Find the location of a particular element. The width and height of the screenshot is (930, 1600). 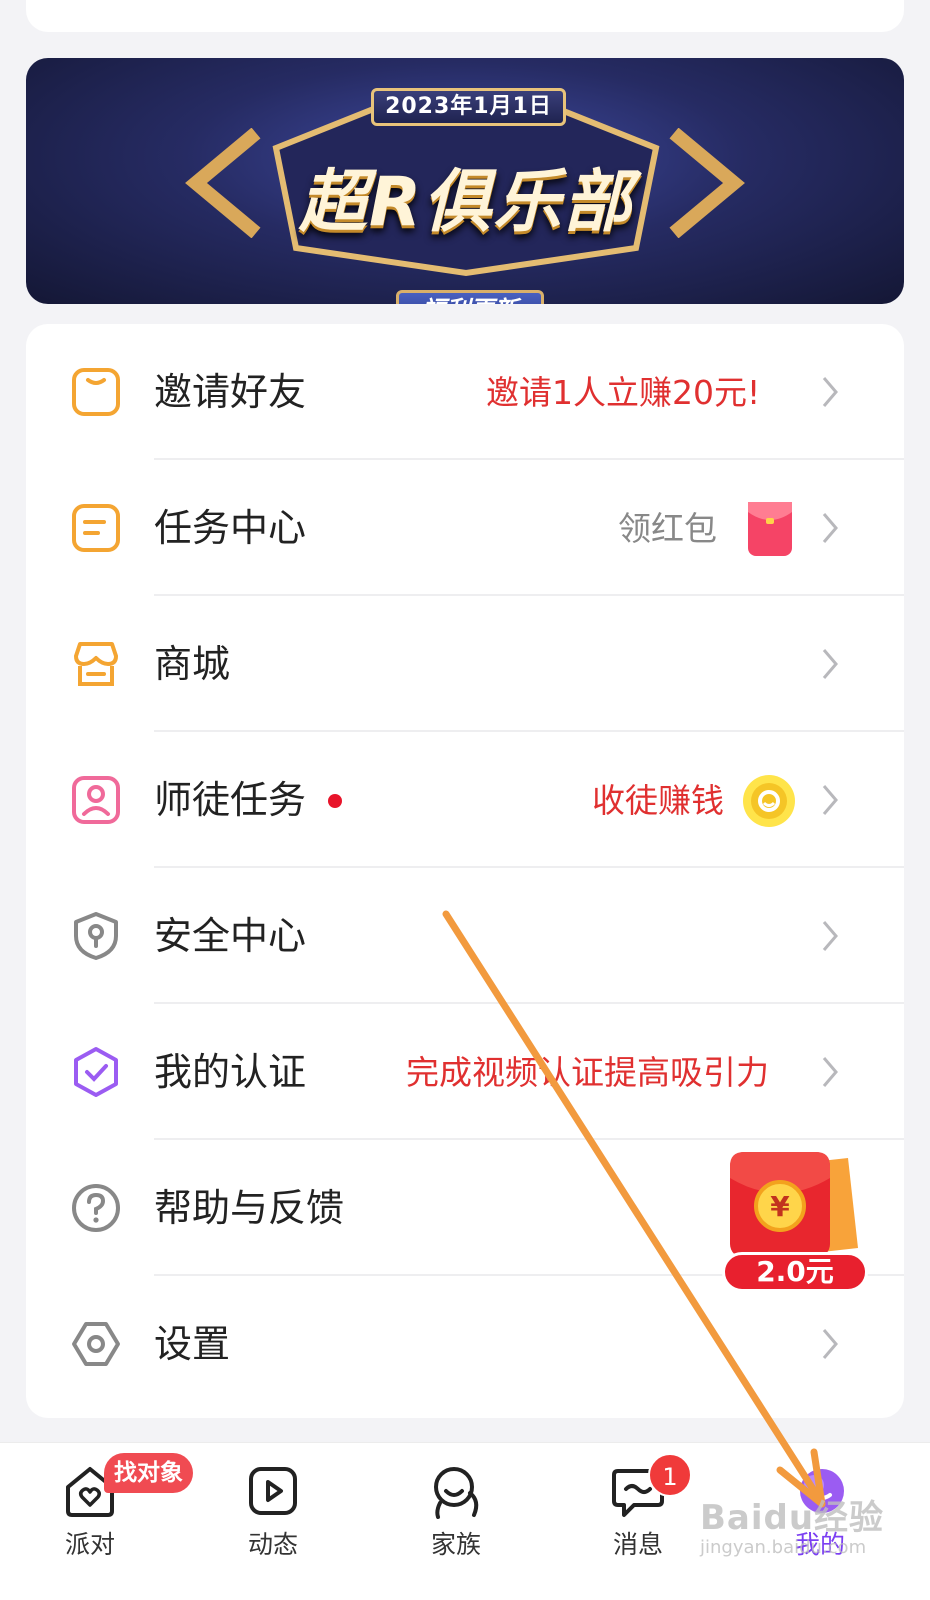

verified-badge-icon is located at coordinates (96, 1072).